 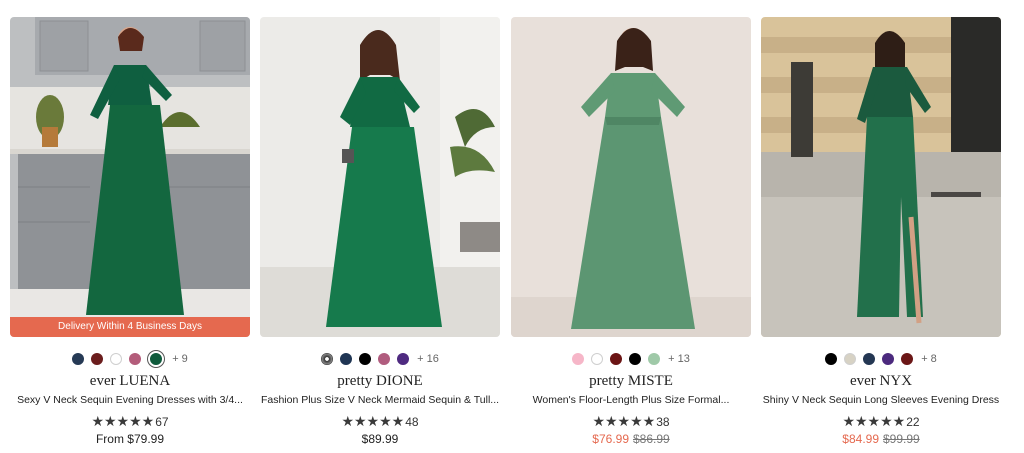 I want to click on color-swatch-pattern, so click(x=327, y=359).